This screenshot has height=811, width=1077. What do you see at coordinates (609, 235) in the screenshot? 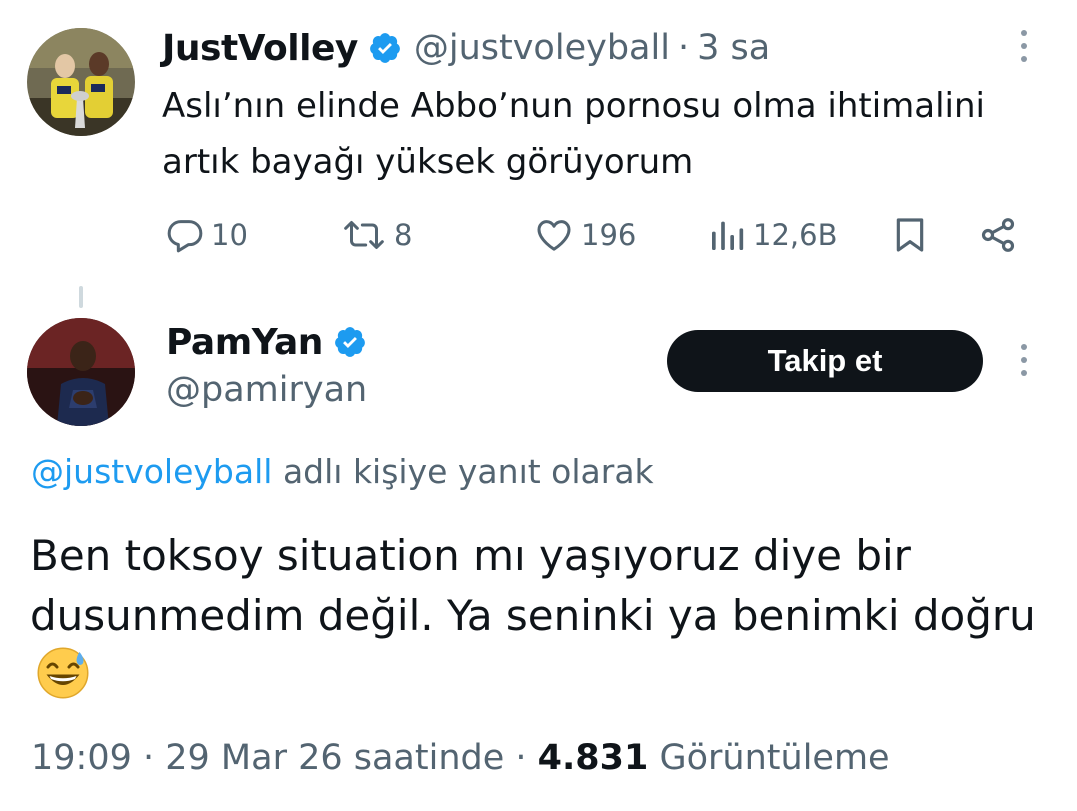
I see `like-count: 196` at bounding box center [609, 235].